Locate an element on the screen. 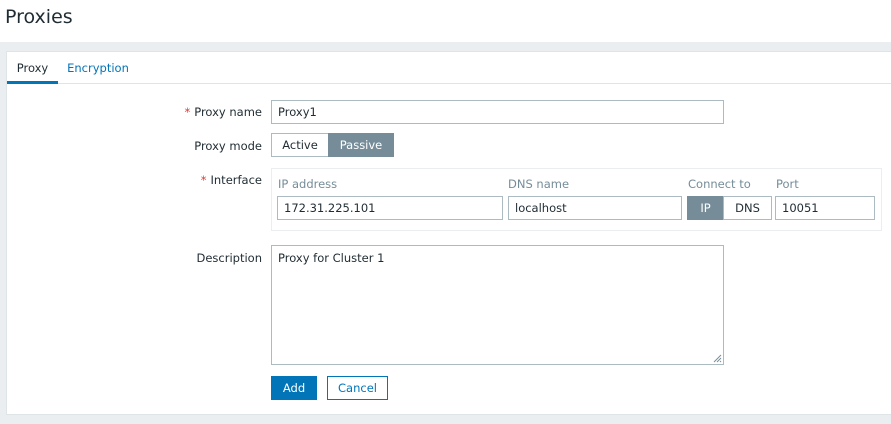  cancel-button: Cancel is located at coordinates (357, 388).